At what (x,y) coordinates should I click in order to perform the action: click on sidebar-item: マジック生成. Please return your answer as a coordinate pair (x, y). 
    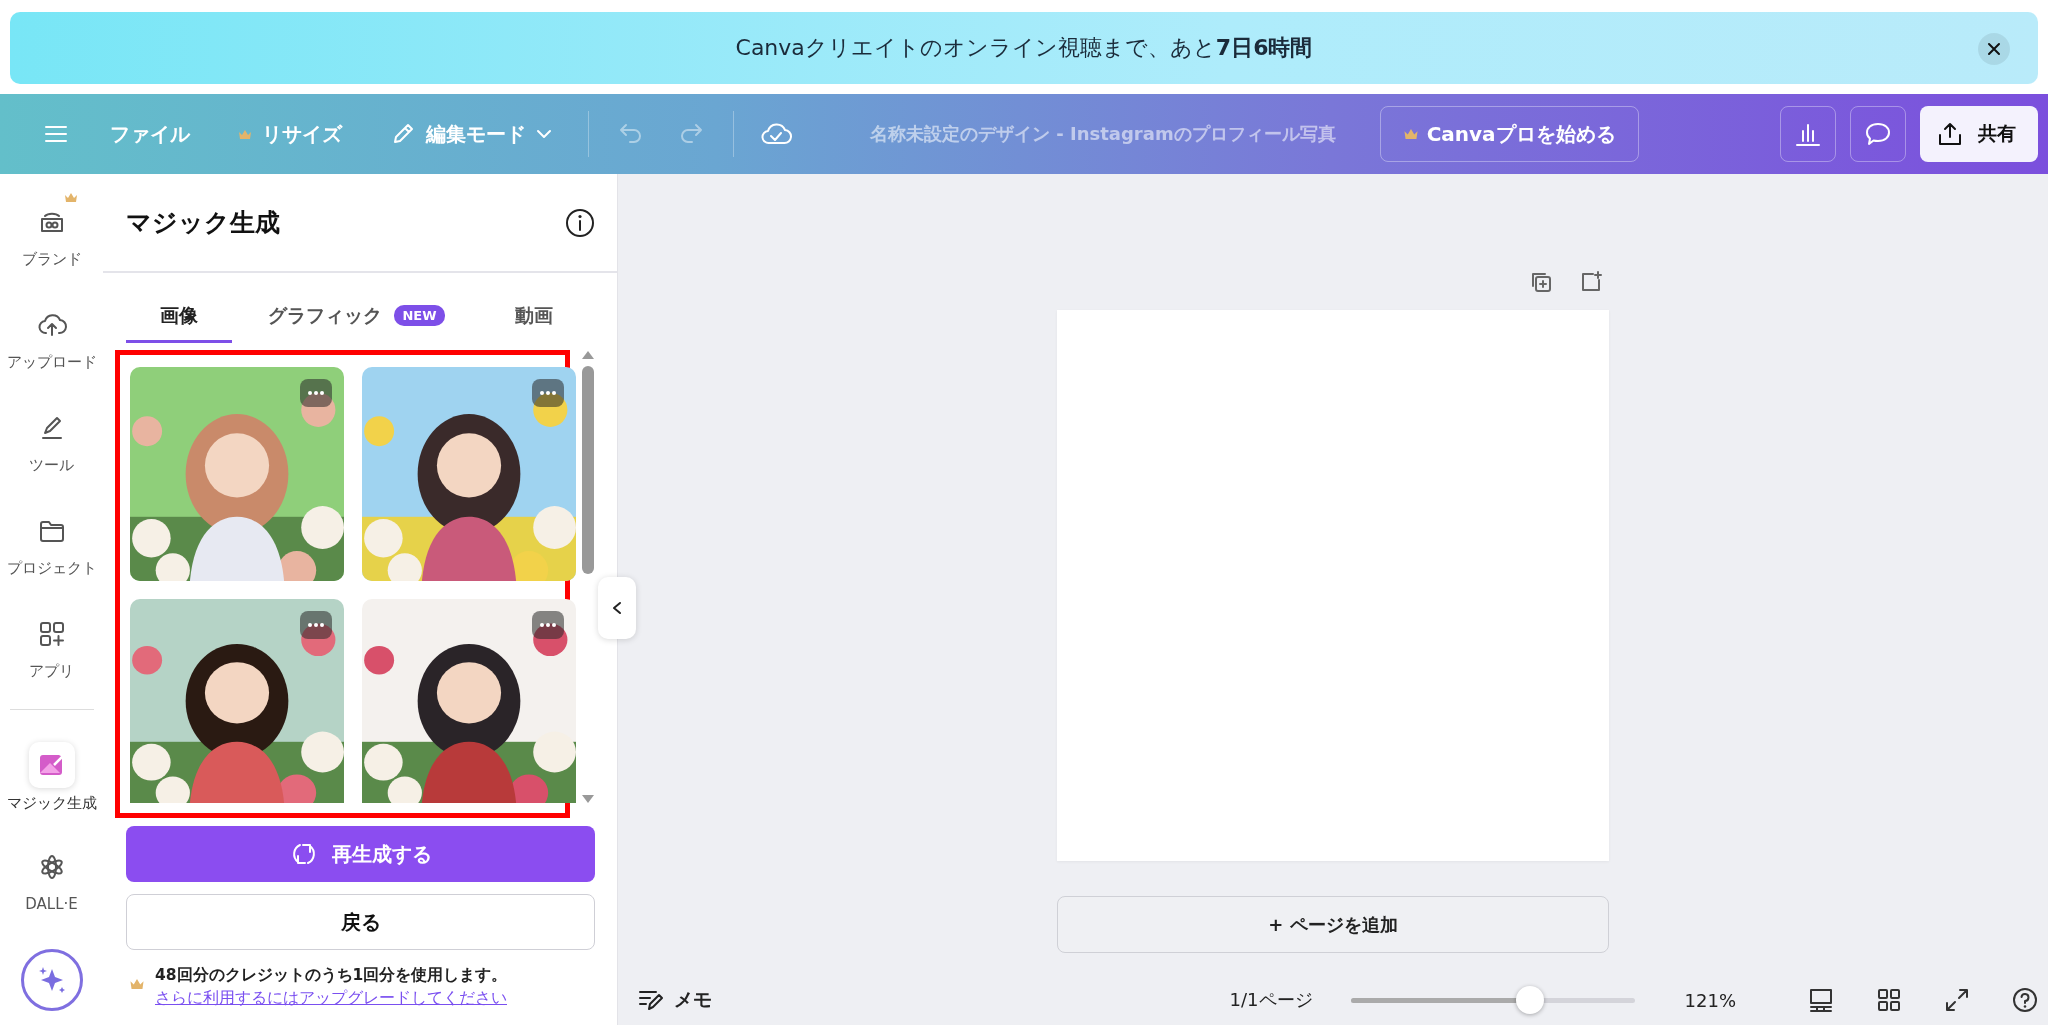
    Looking at the image, I should click on (51, 783).